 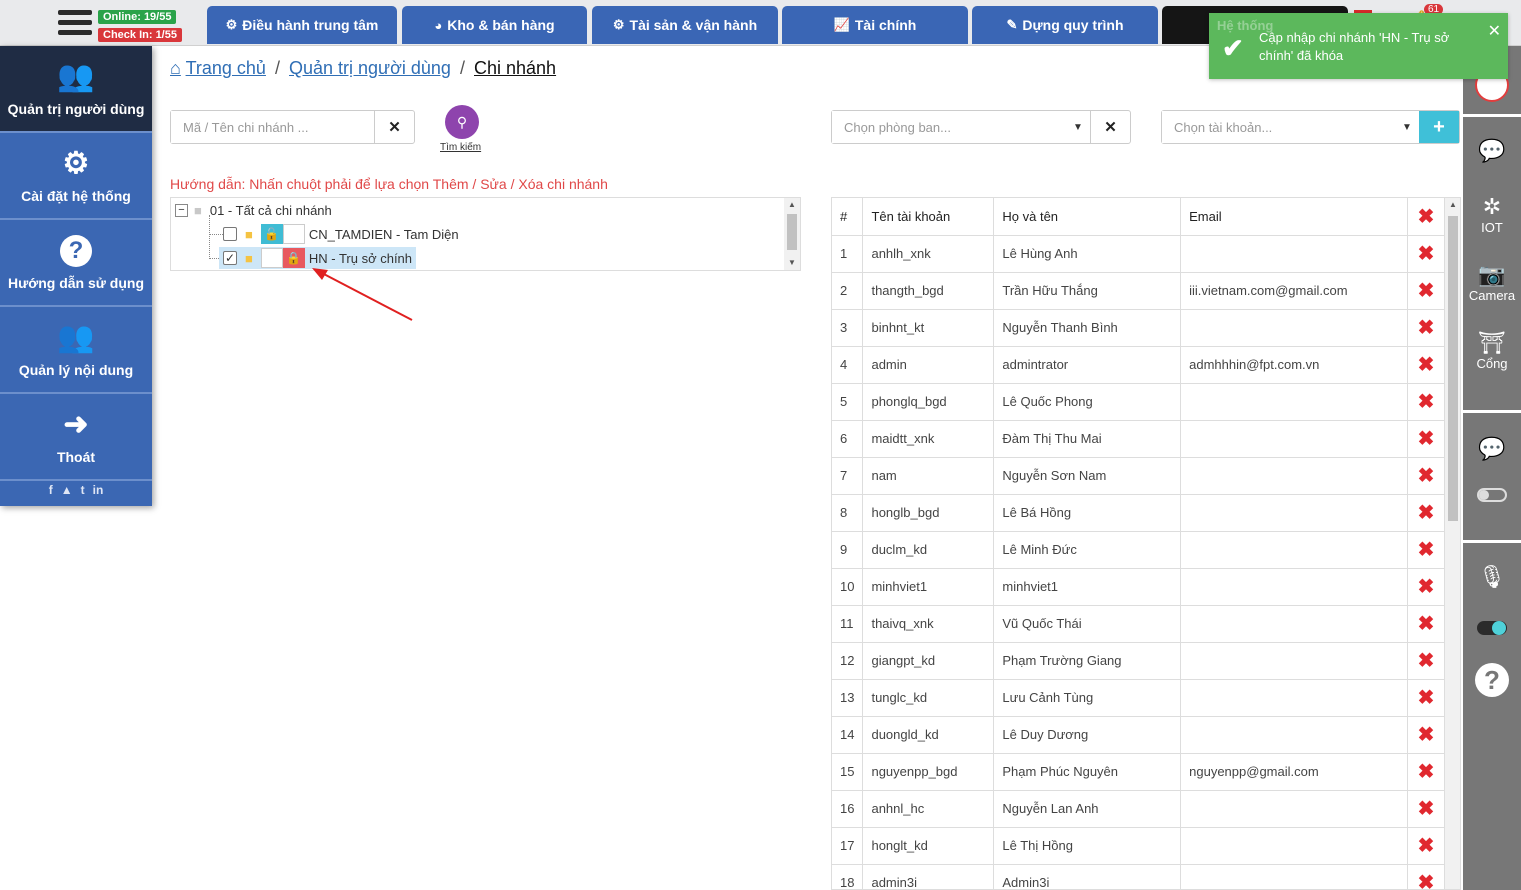 What do you see at coordinates (1492, 282) in the screenshot?
I see `rail-item-camera: 📷 Camera` at bounding box center [1492, 282].